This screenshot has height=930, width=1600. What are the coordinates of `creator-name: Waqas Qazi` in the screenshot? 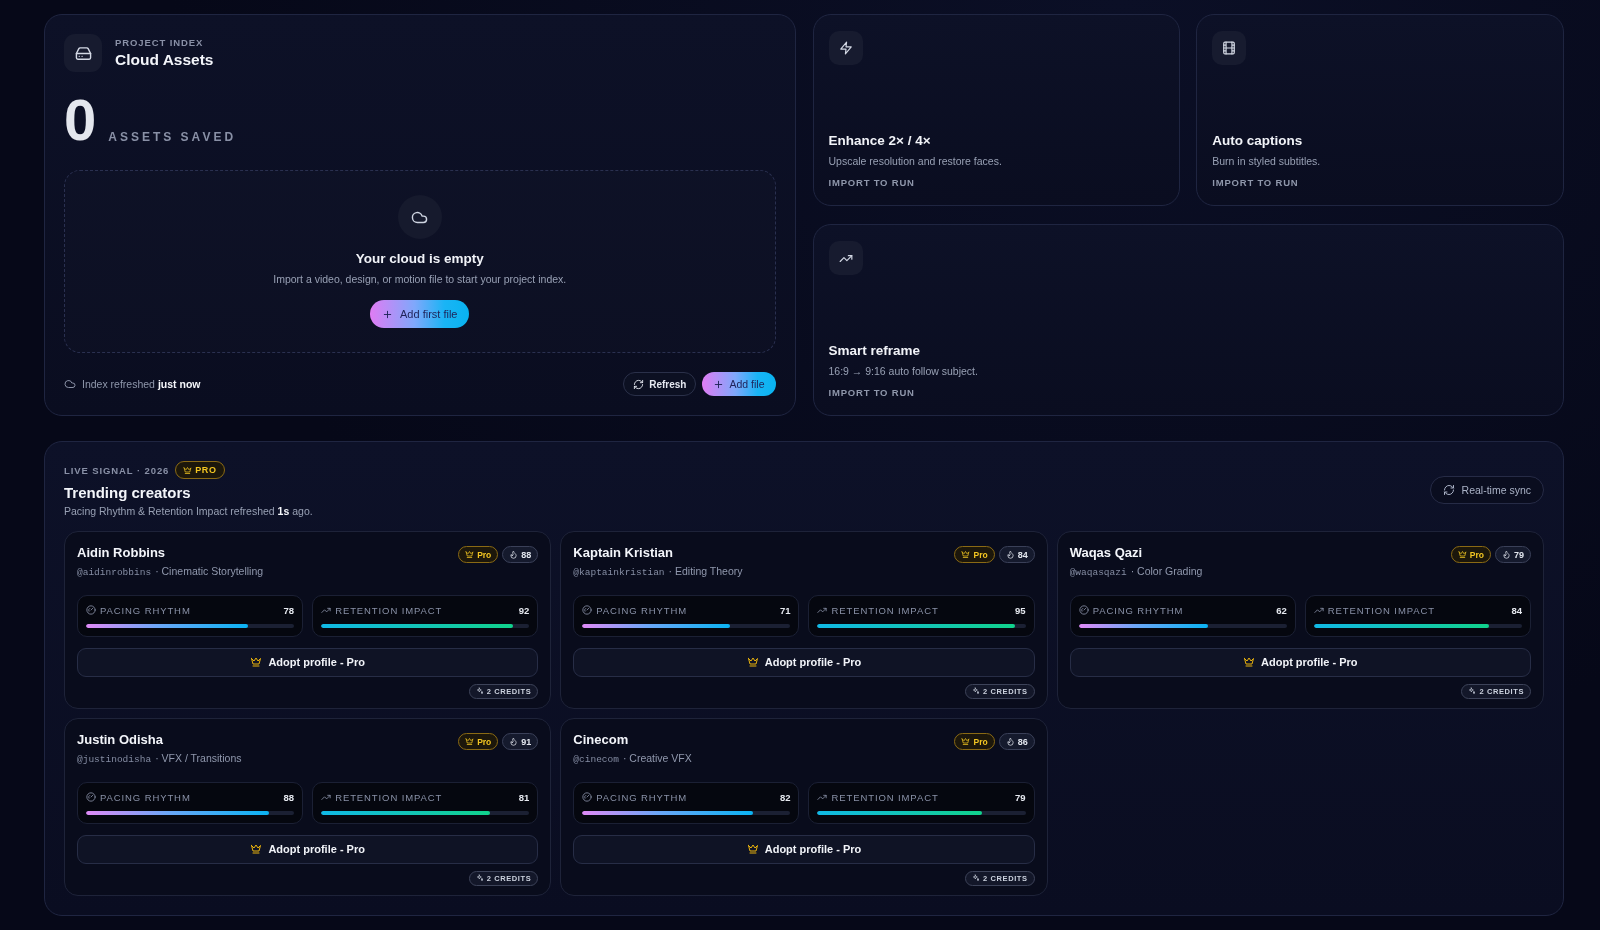 It's located at (1106, 553).